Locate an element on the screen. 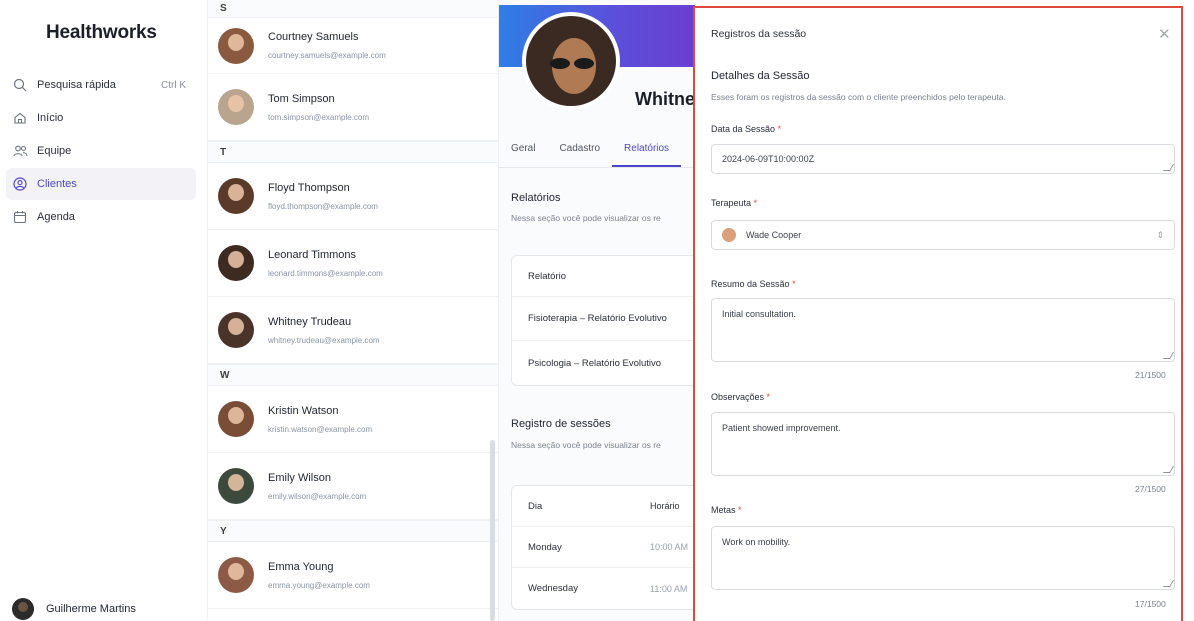 This screenshot has height=621, width=1194. goals-char-count: 17/1500 is located at coordinates (1150, 604).